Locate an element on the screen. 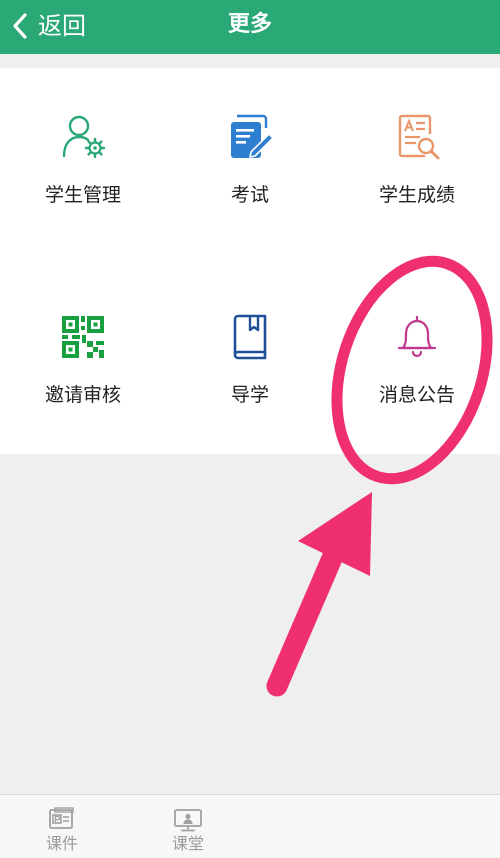  tile-study-guide: 导学 is located at coordinates (250, 358).